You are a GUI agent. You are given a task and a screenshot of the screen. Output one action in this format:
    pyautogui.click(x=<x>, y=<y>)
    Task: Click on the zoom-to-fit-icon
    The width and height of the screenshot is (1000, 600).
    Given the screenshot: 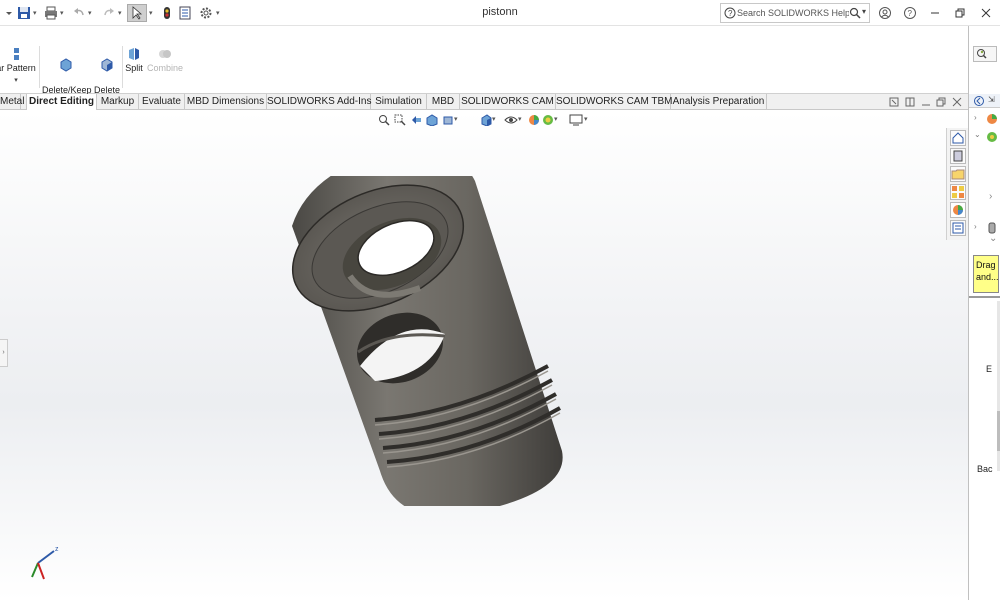 What is the action you would take?
    pyautogui.click(x=384, y=120)
    